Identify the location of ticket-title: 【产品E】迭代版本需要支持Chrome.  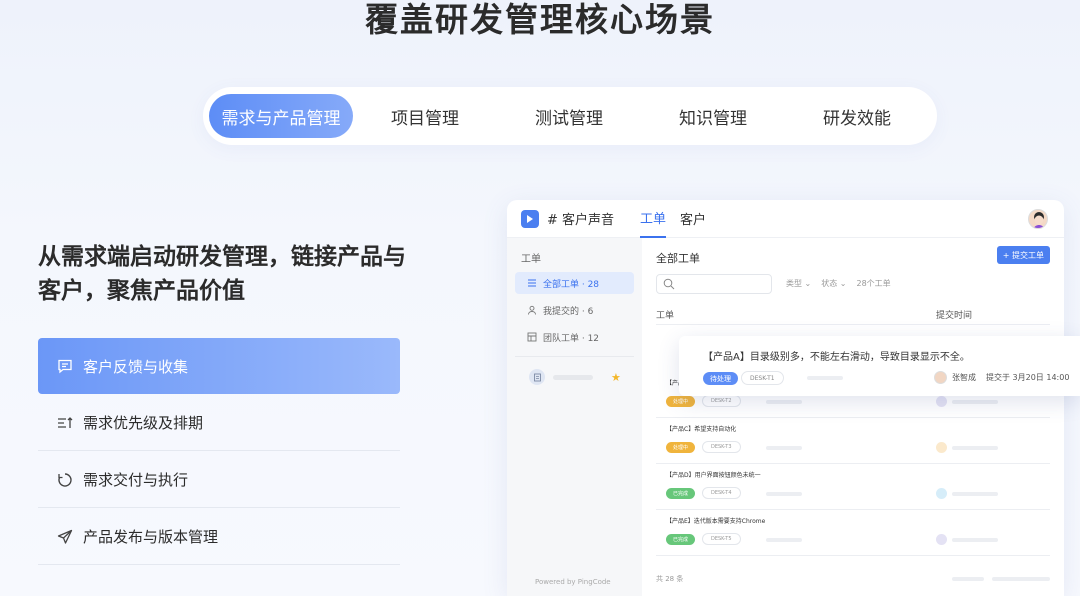
(716, 521).